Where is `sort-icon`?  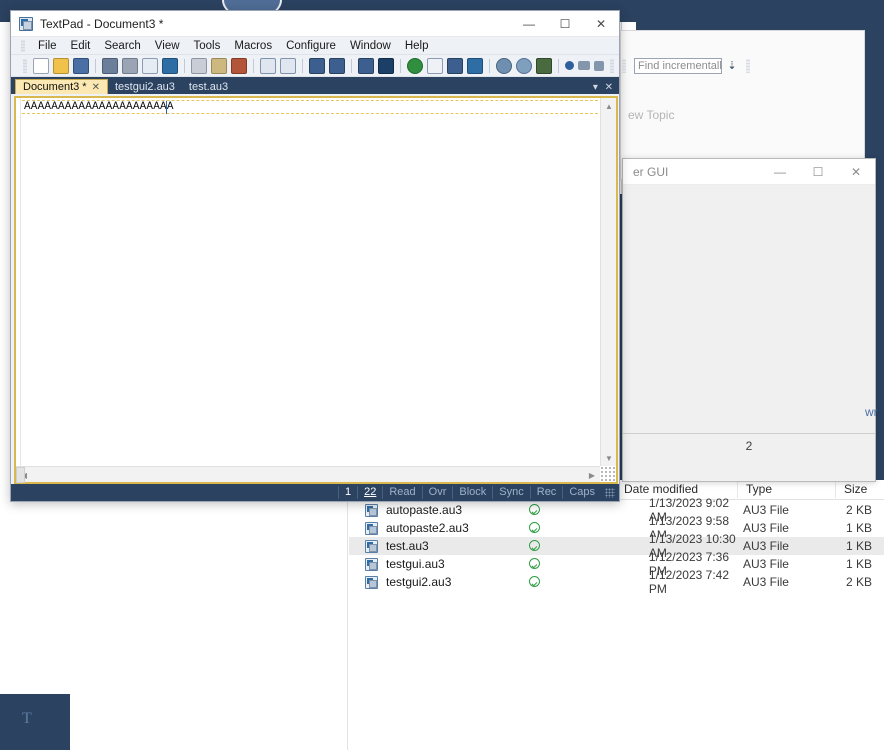
sort-icon is located at coordinates (455, 65).